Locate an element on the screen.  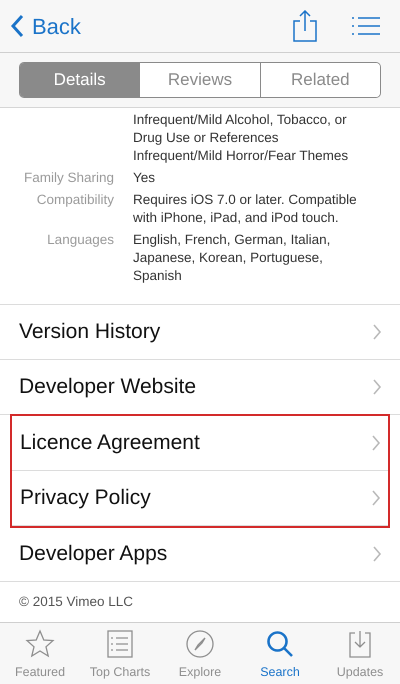
segment-tab: Related is located at coordinates (320, 80).